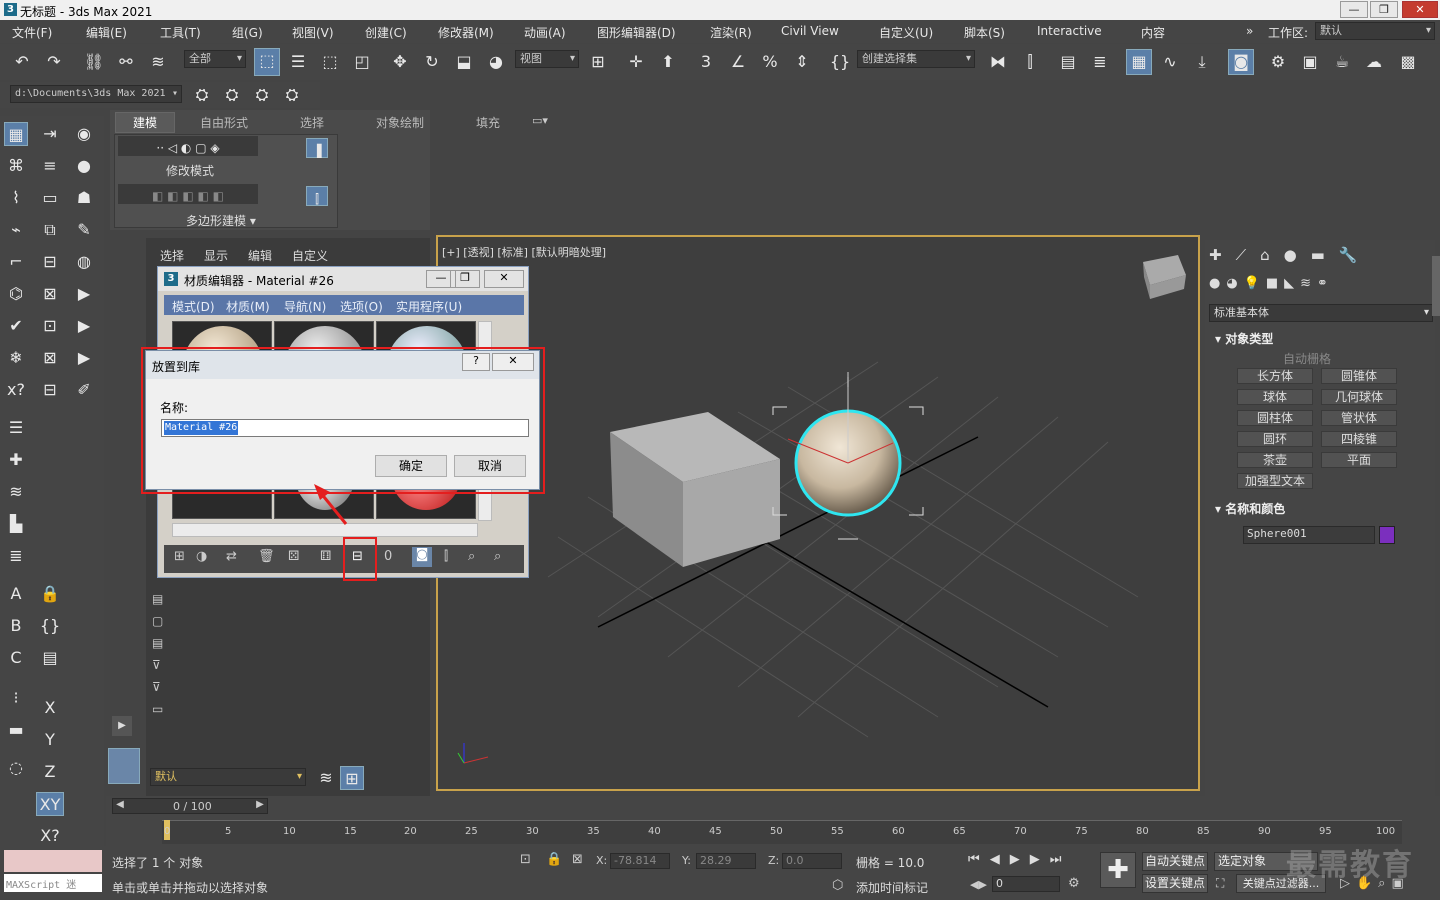 Image resolution: width=1440 pixels, height=900 pixels. I want to click on menu-group: 组(G), so click(247, 32).